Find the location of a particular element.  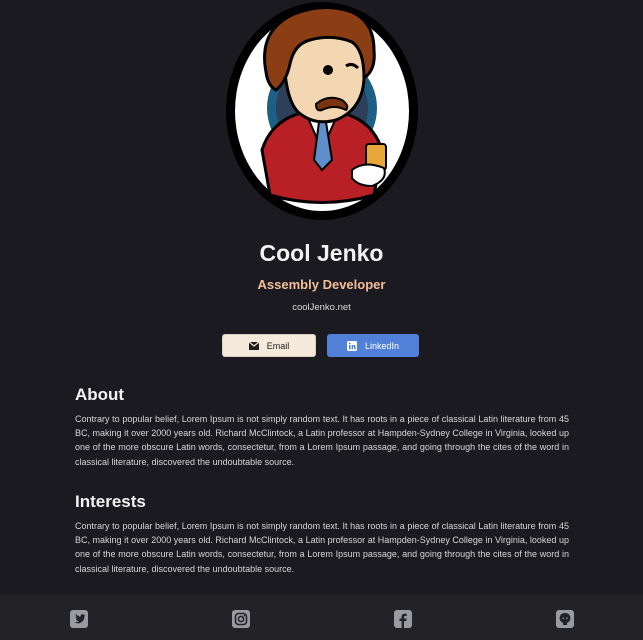

profile-role: Assembly Developer is located at coordinates (321, 284).